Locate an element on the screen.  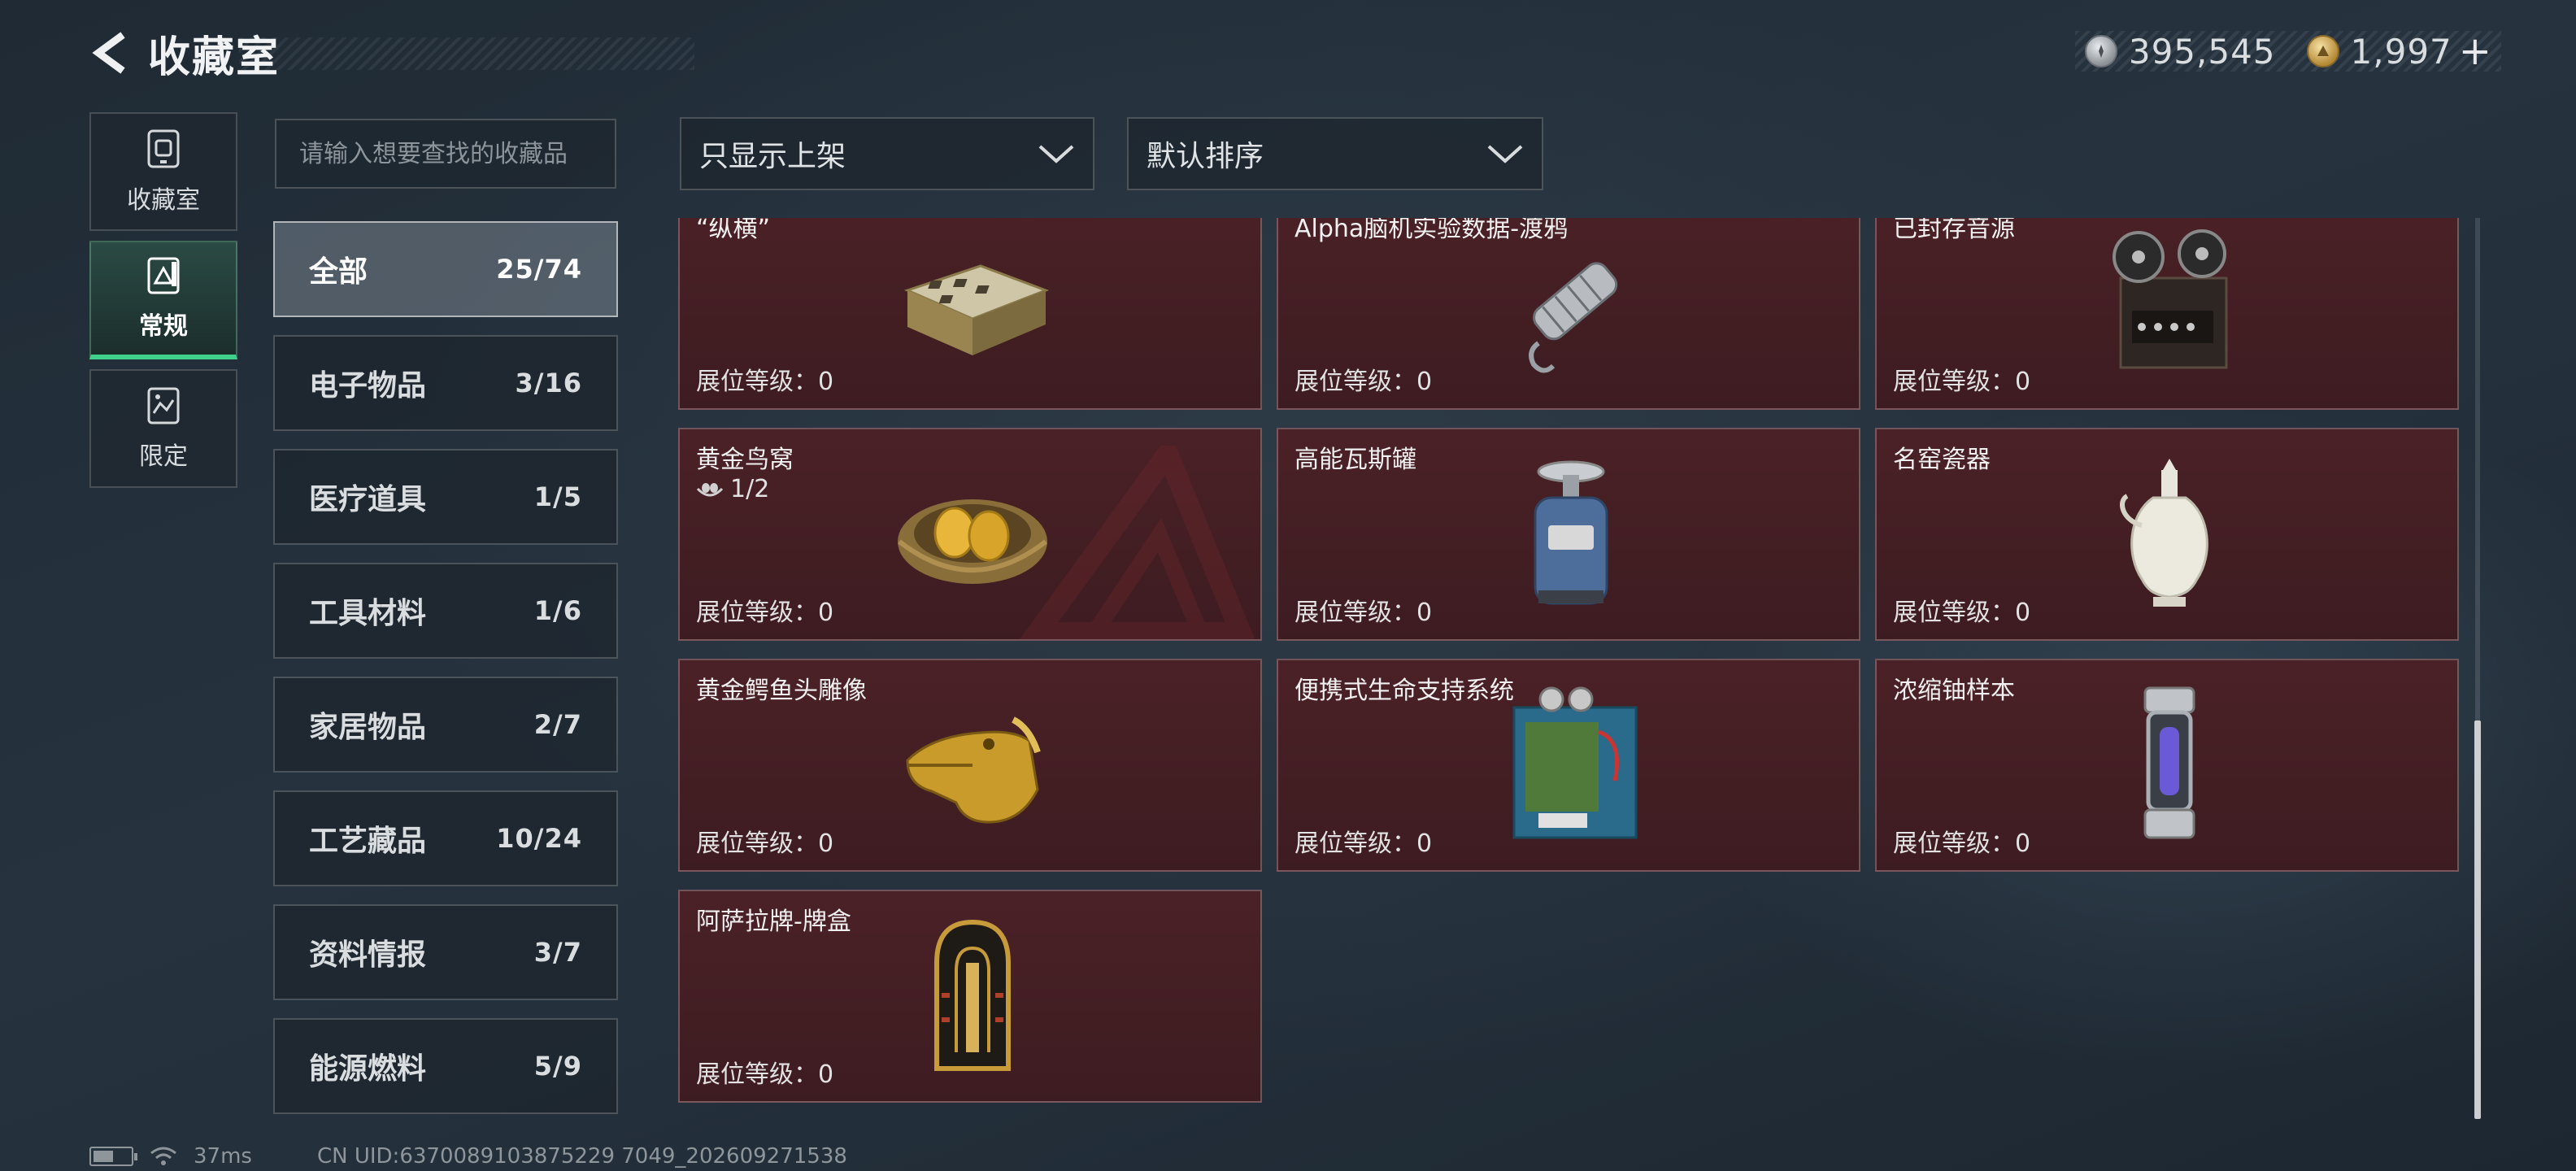
item-name: “纵横” is located at coordinates (734, 230).